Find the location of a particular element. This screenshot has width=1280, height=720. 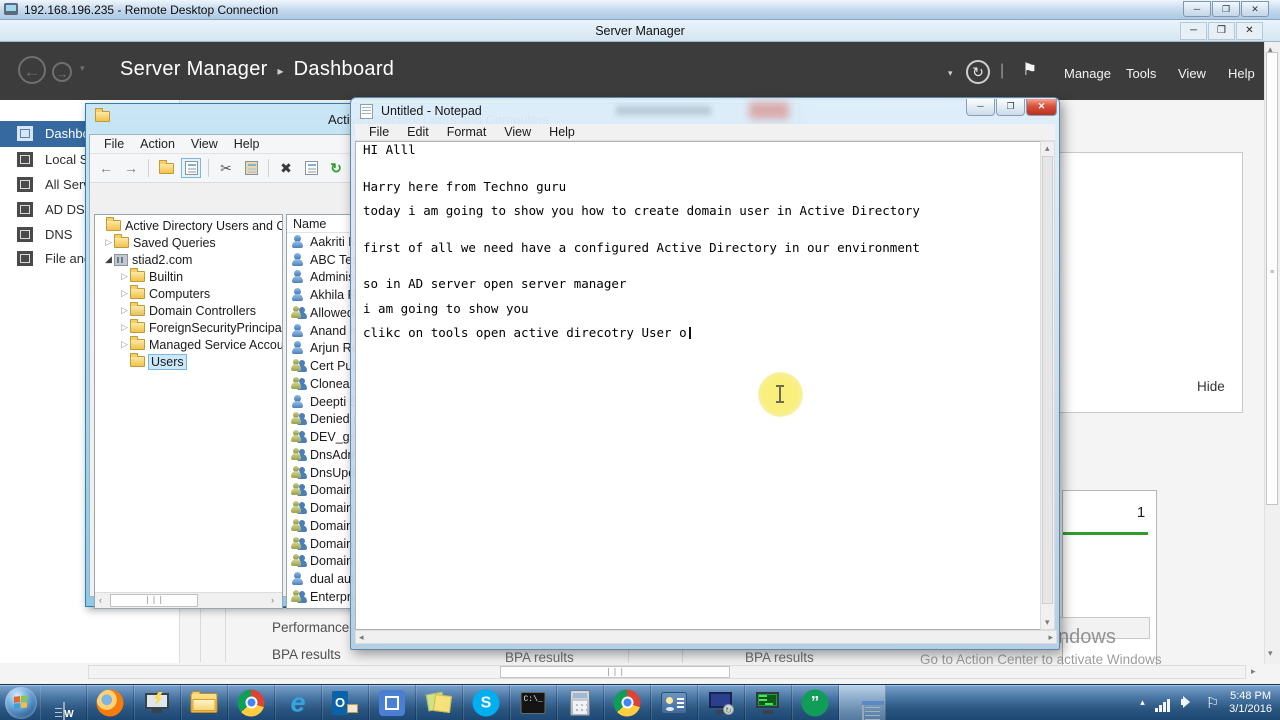

tile-row-performance: Performance is located at coordinates (310, 627).